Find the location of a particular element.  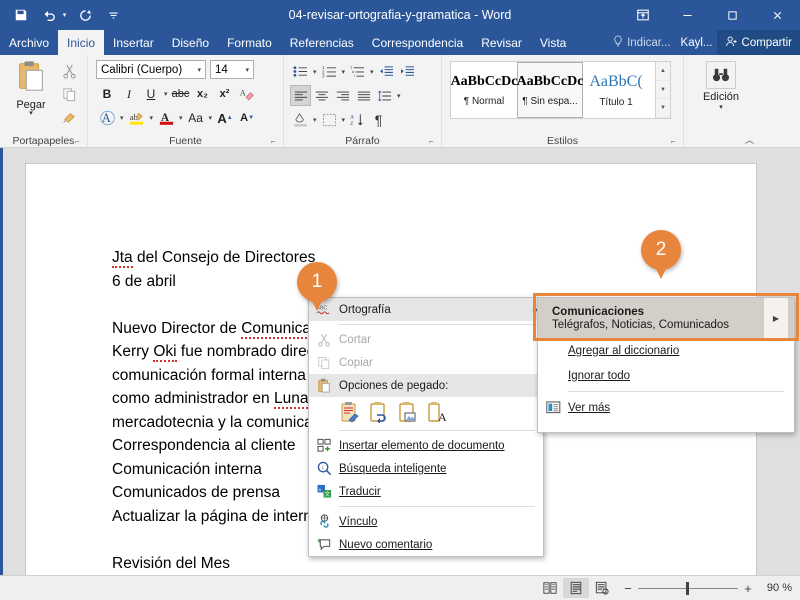

subscript-button: x₂ is located at coordinates (203, 94).